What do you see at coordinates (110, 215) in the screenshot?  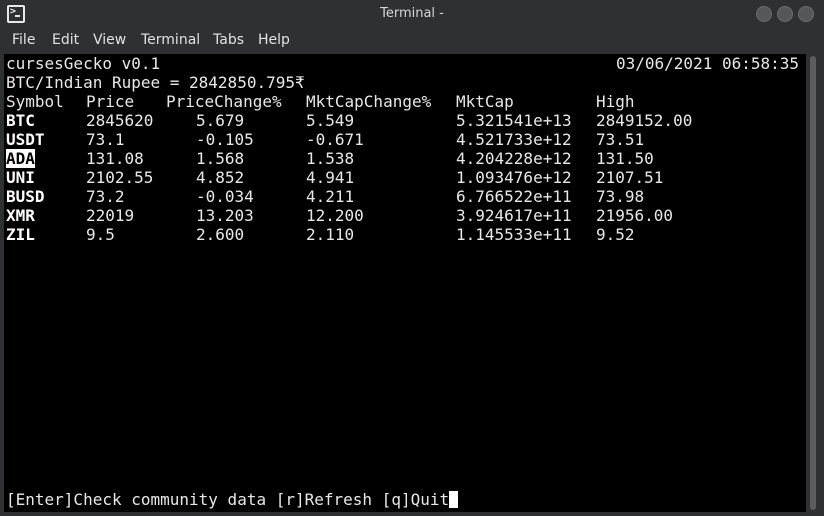 I see `value-cell: 22019` at bounding box center [110, 215].